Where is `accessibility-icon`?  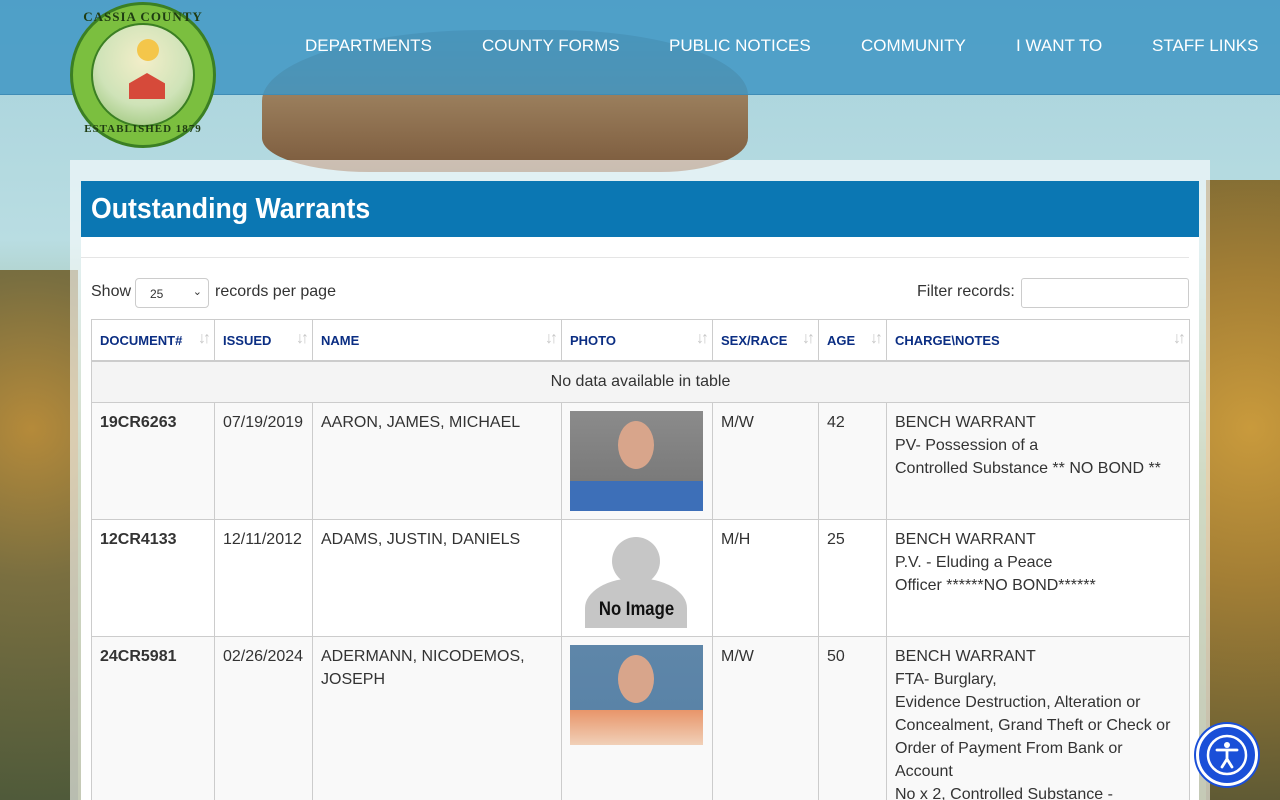
accessibility-icon is located at coordinates (1227, 755).